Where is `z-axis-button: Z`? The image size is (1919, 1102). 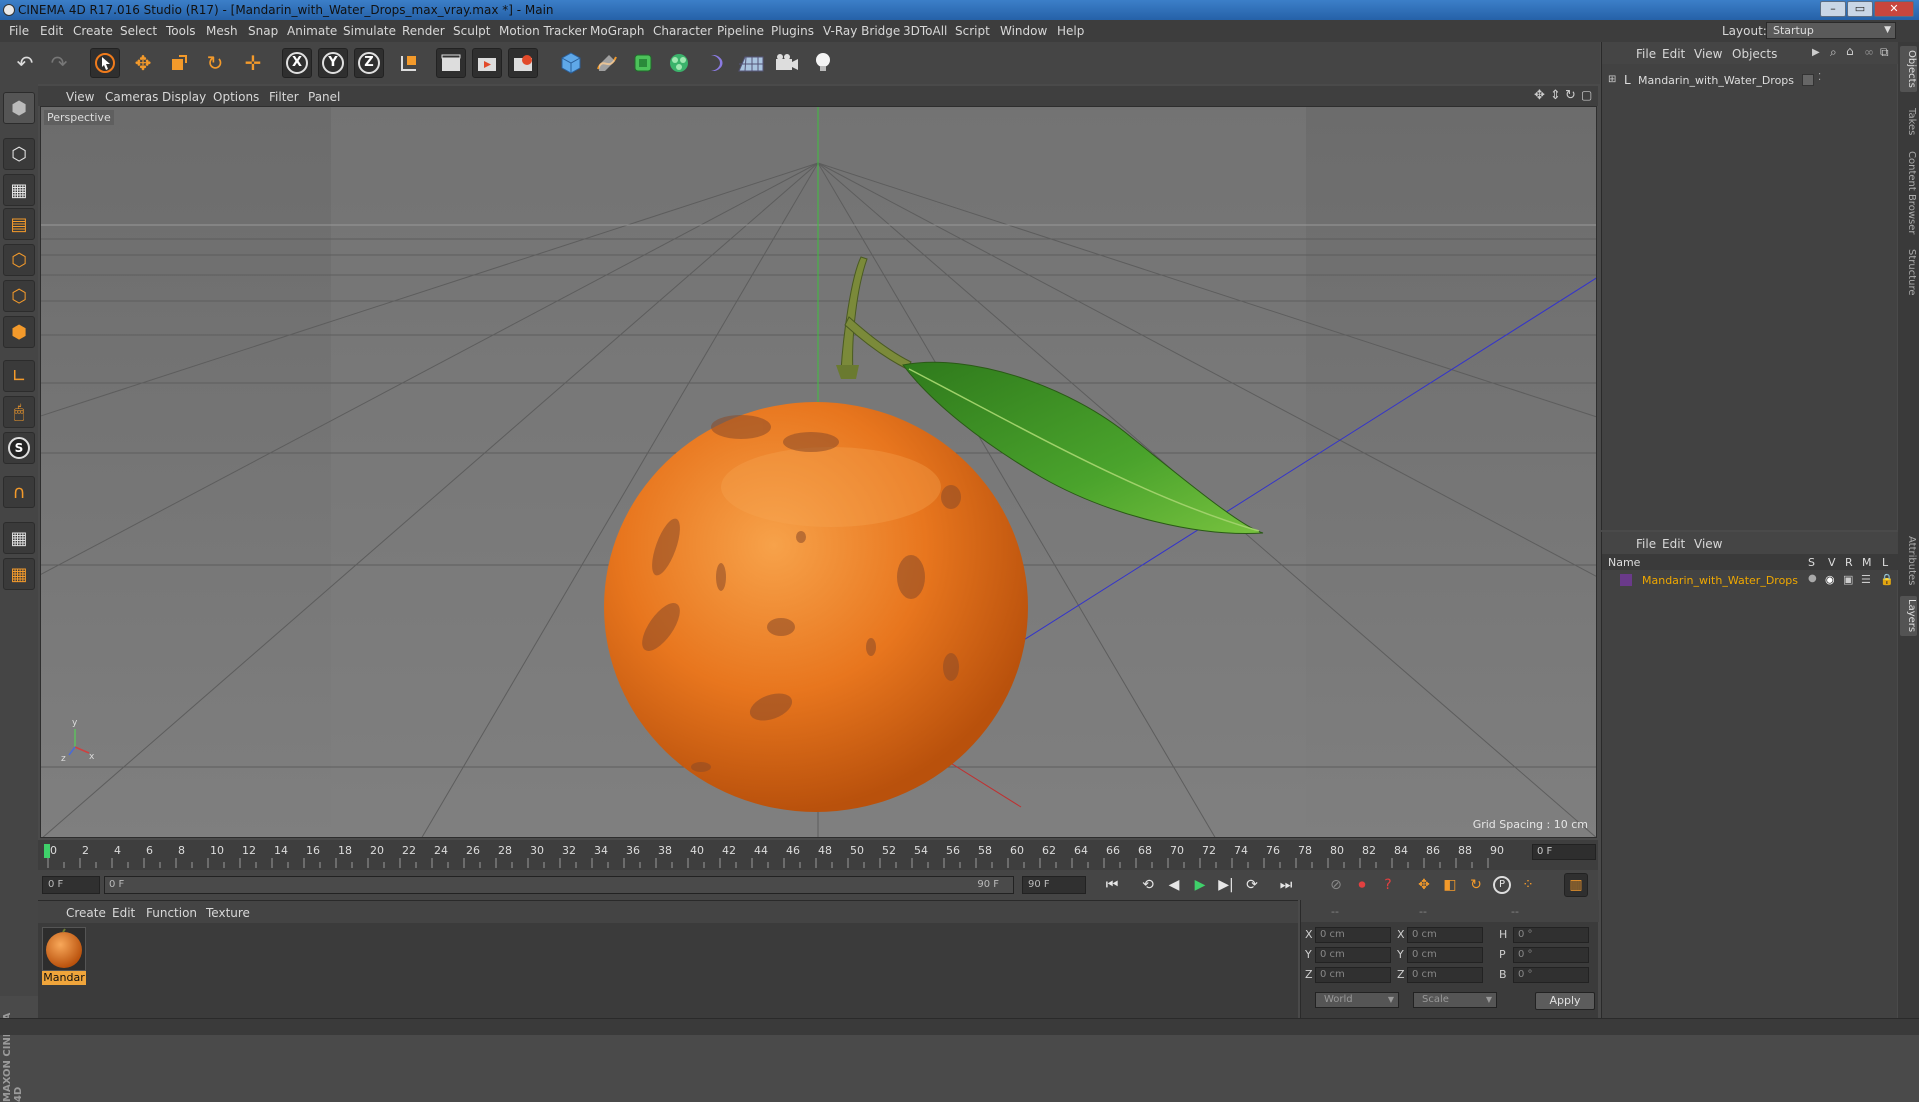
z-axis-button: Z is located at coordinates (369, 63).